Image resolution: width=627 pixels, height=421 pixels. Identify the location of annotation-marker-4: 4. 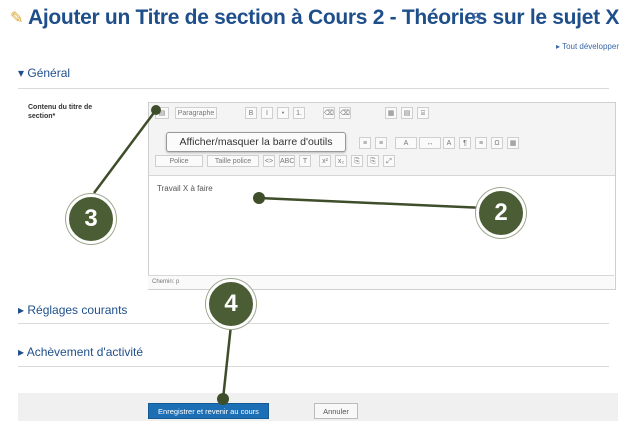
(231, 304).